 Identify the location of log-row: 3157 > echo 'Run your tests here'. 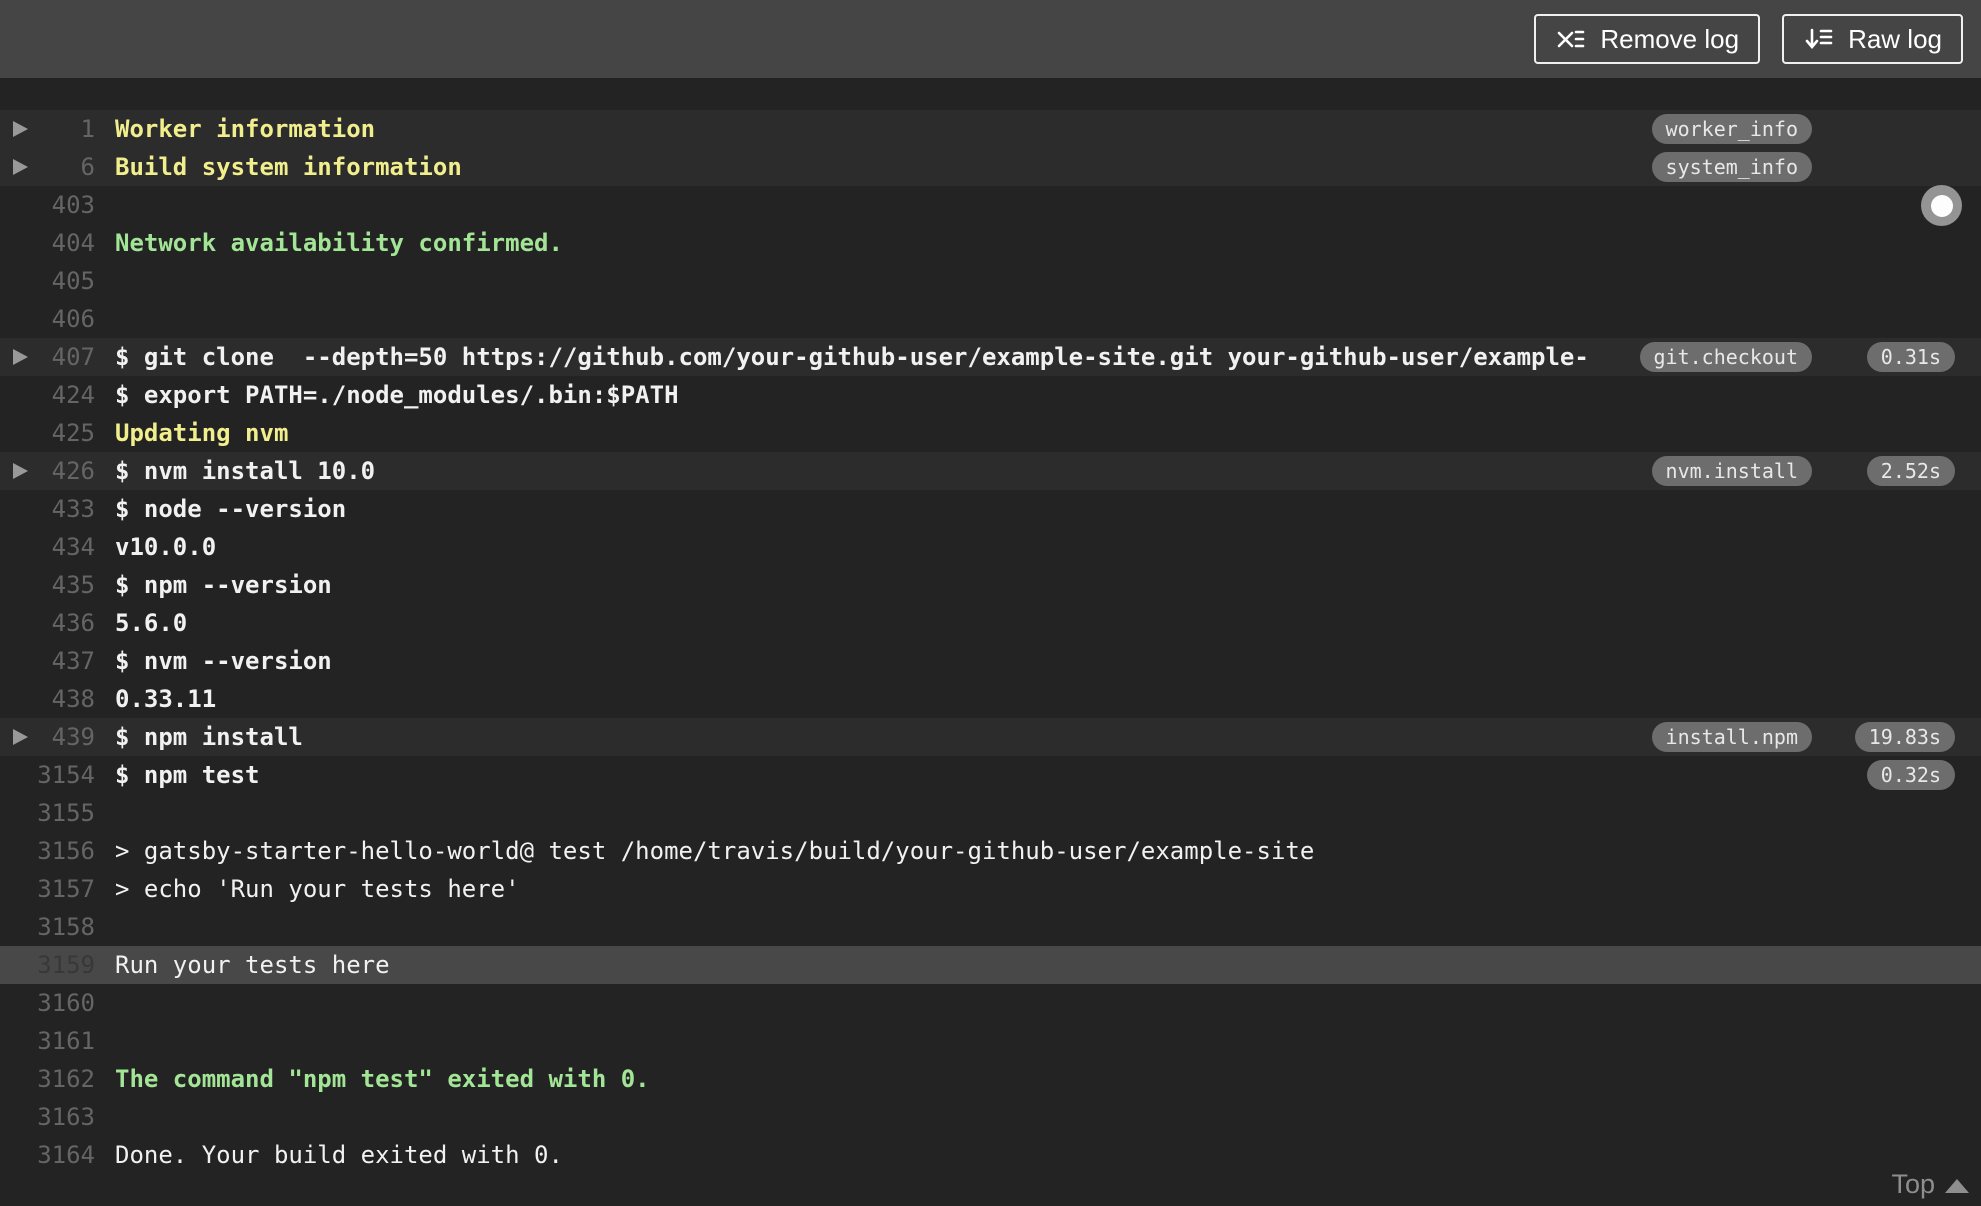
(990, 889).